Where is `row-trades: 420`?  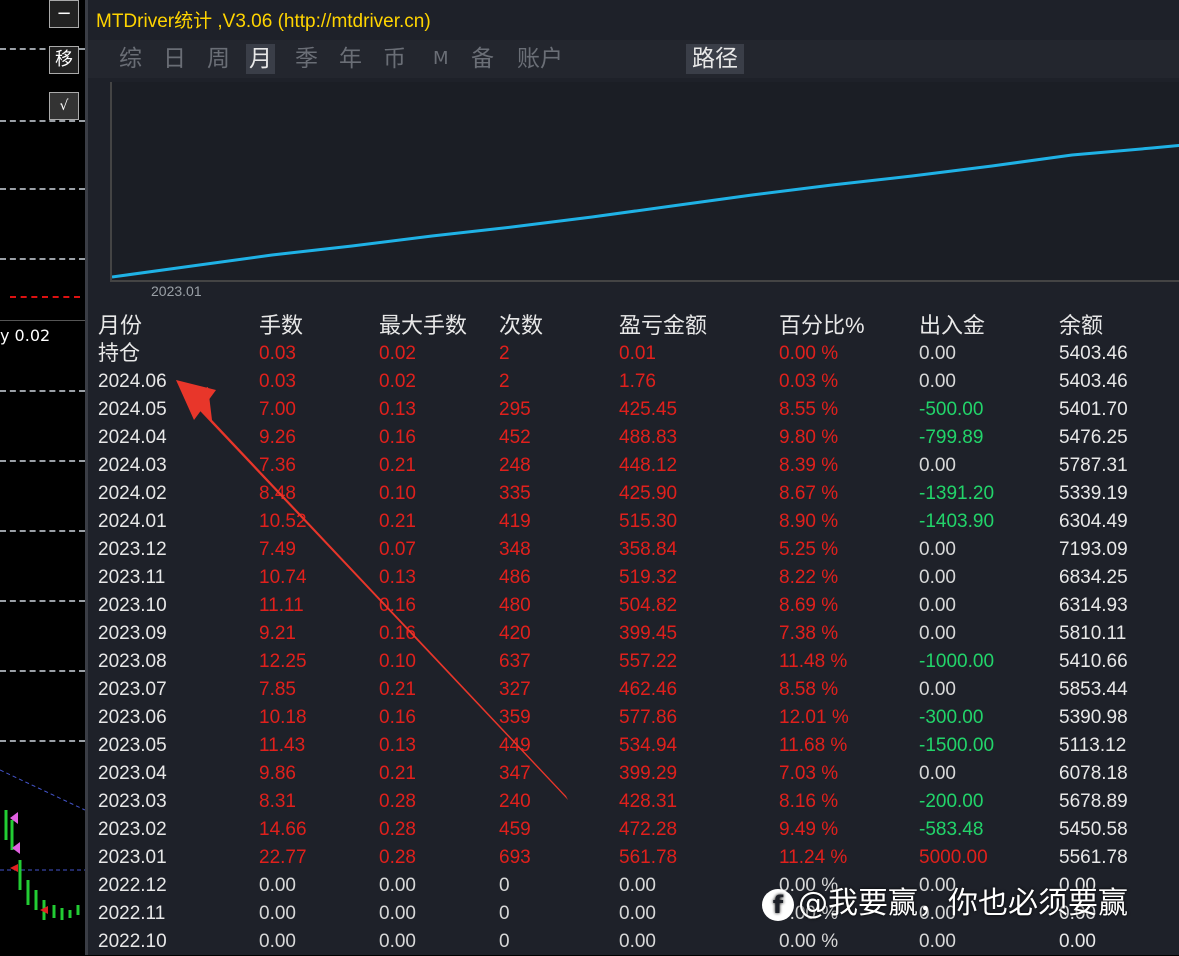 row-trades: 420 is located at coordinates (515, 633).